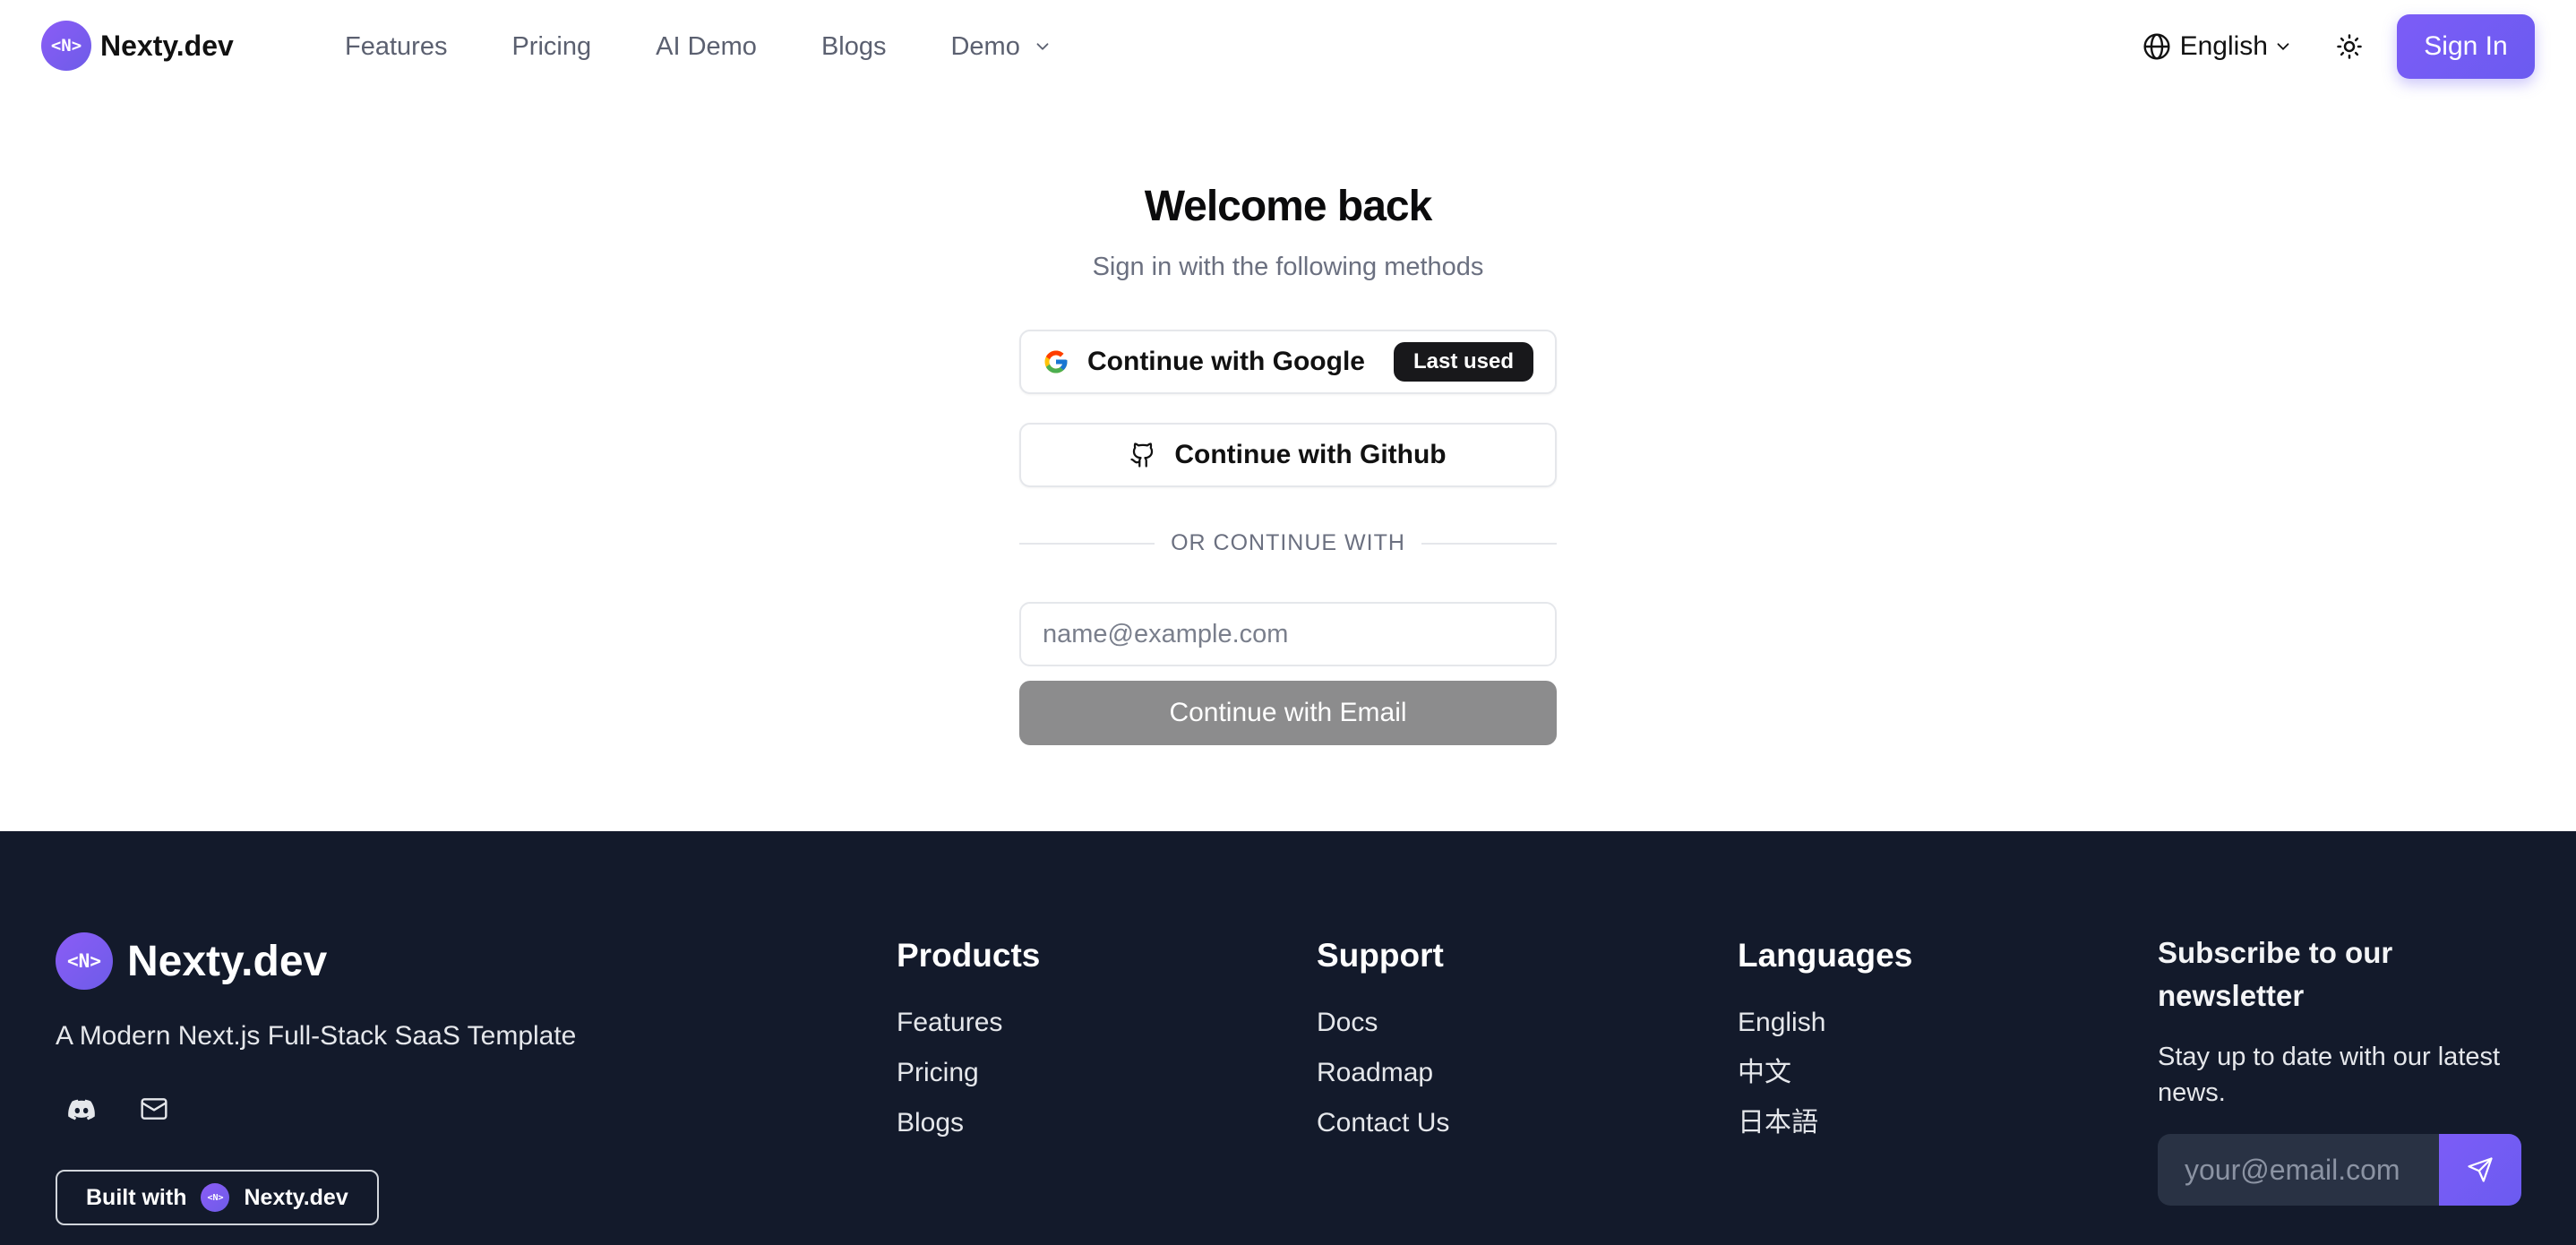 The width and height of the screenshot is (2576, 1245). I want to click on main-nav: Features Pricing AI Demo Blogs Demo, so click(731, 46).